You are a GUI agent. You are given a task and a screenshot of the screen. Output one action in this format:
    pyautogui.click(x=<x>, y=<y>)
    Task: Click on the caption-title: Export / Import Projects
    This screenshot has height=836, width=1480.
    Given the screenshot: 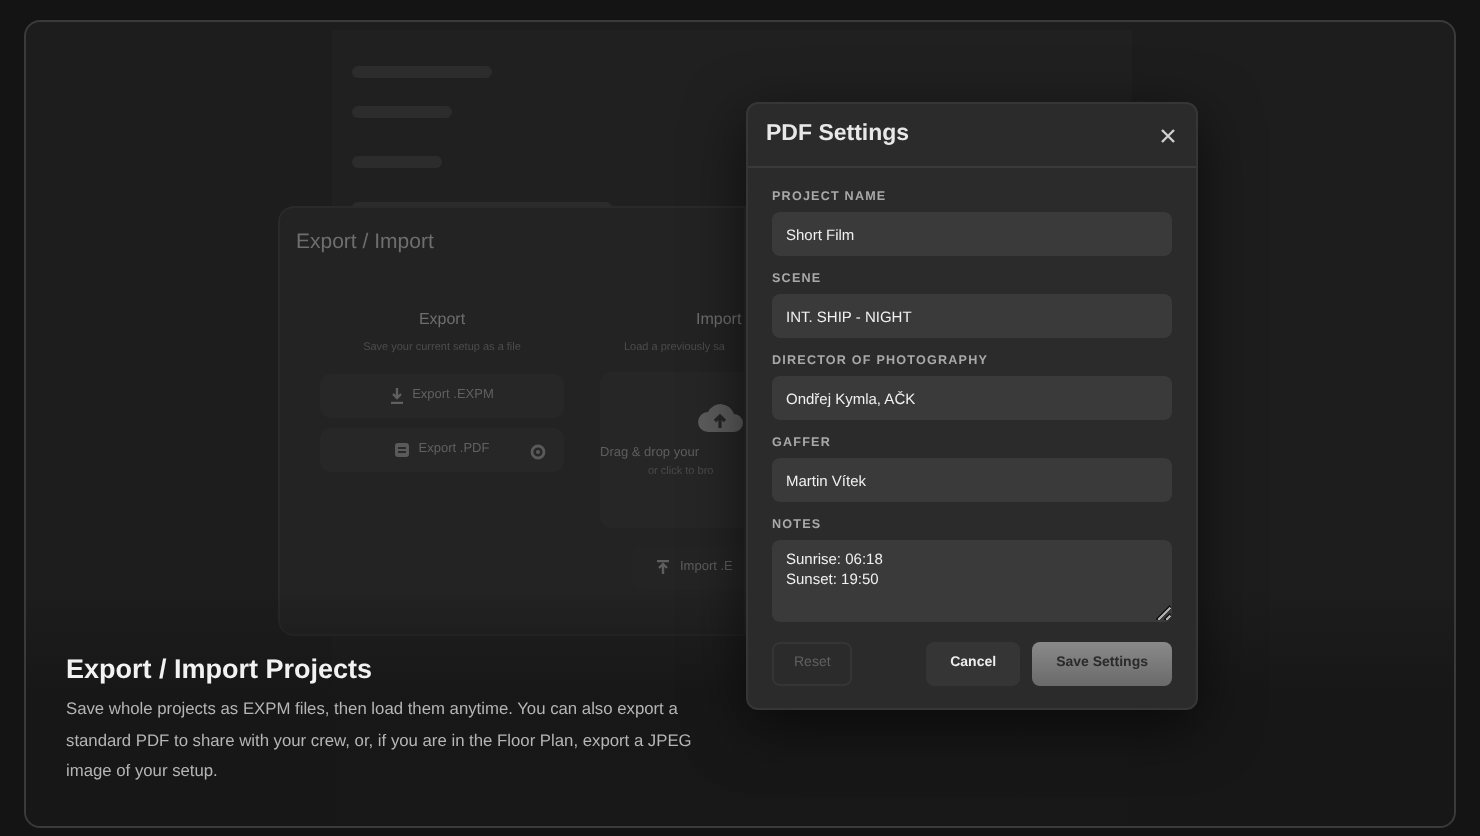 What is the action you would take?
    pyautogui.click(x=220, y=670)
    